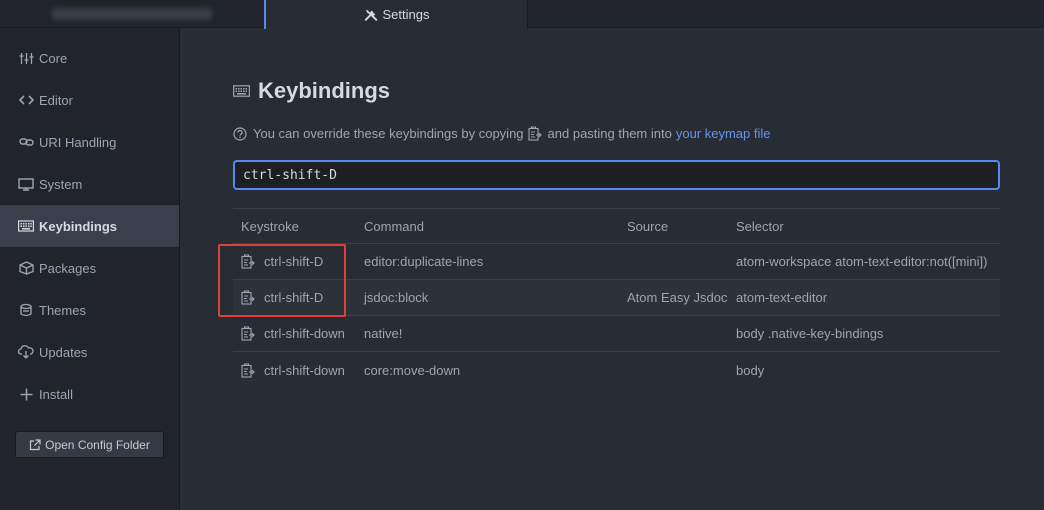  I want to click on monitor-icon, so click(26, 184).